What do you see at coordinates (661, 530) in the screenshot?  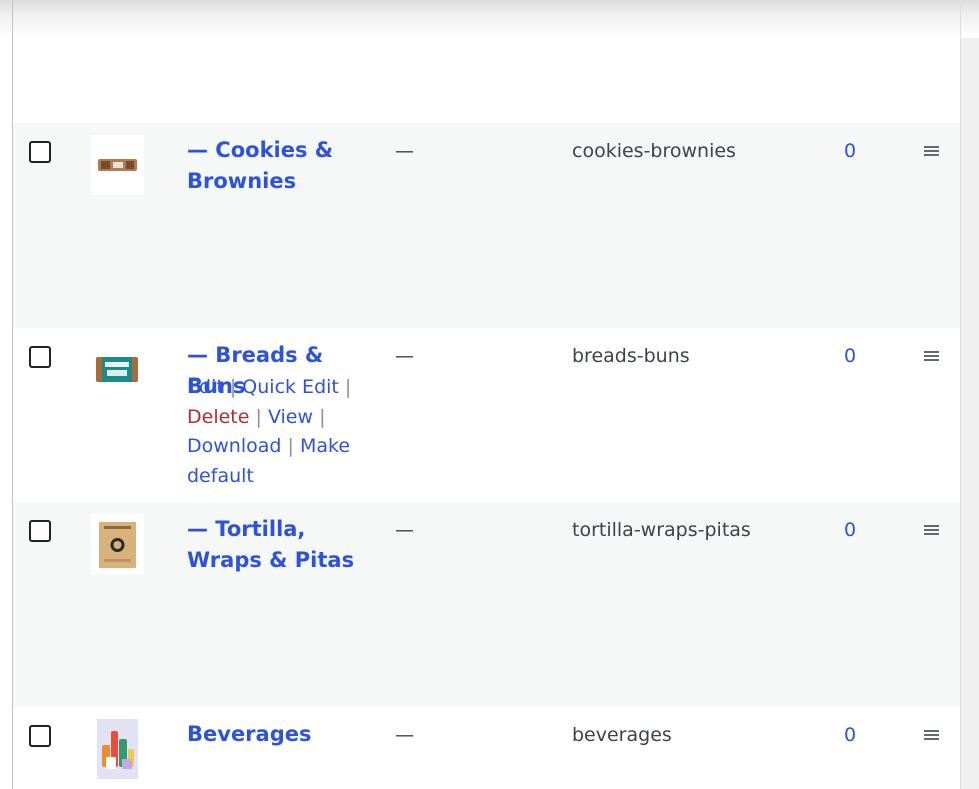 I see `category-slug: tortilla-wraps-pitas` at bounding box center [661, 530].